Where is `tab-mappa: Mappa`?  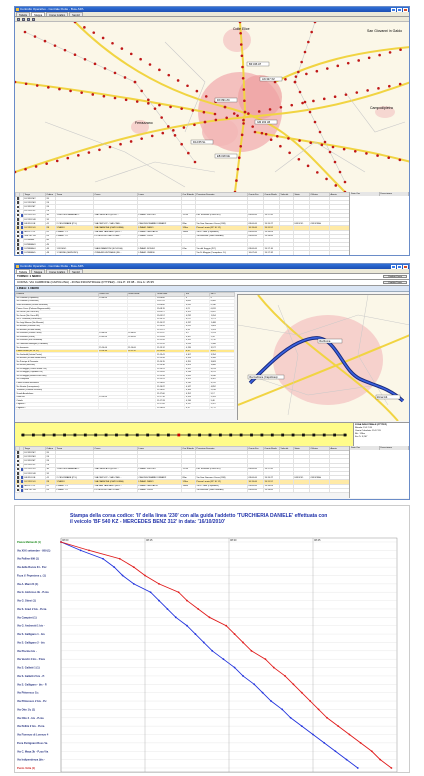
tab-mappa: Mappa is located at coordinates (38, 14).